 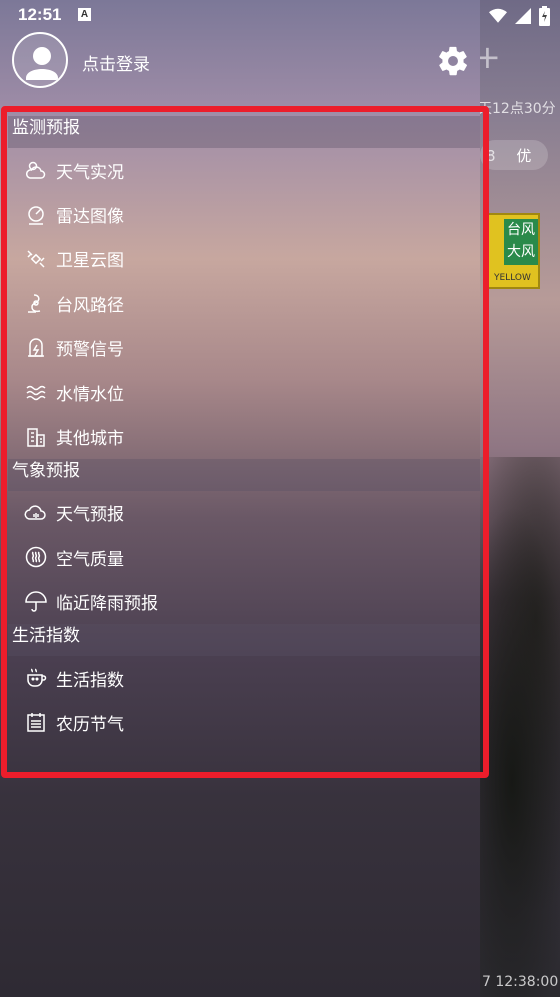 What do you see at coordinates (512, 278) in the screenshot?
I see `warning-caption: YELLOW` at bounding box center [512, 278].